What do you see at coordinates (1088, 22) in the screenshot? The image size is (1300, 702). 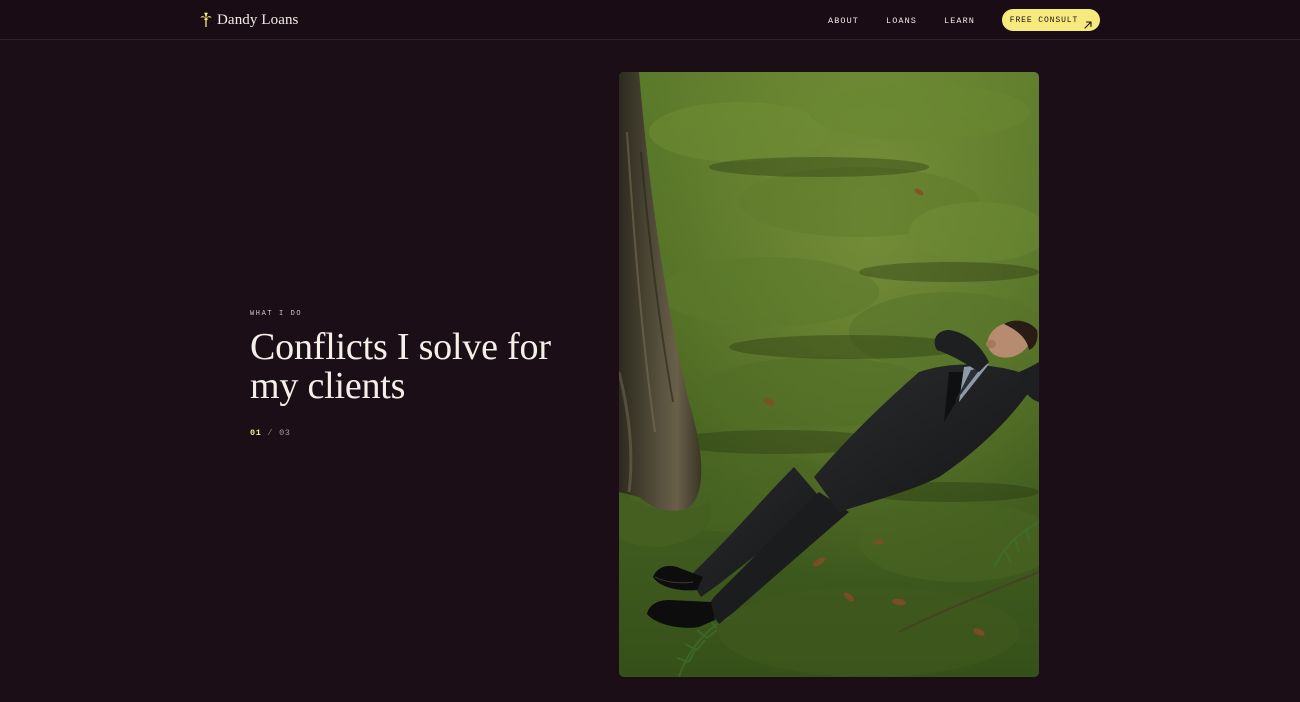 I see `arrow-up-right-icon` at bounding box center [1088, 22].